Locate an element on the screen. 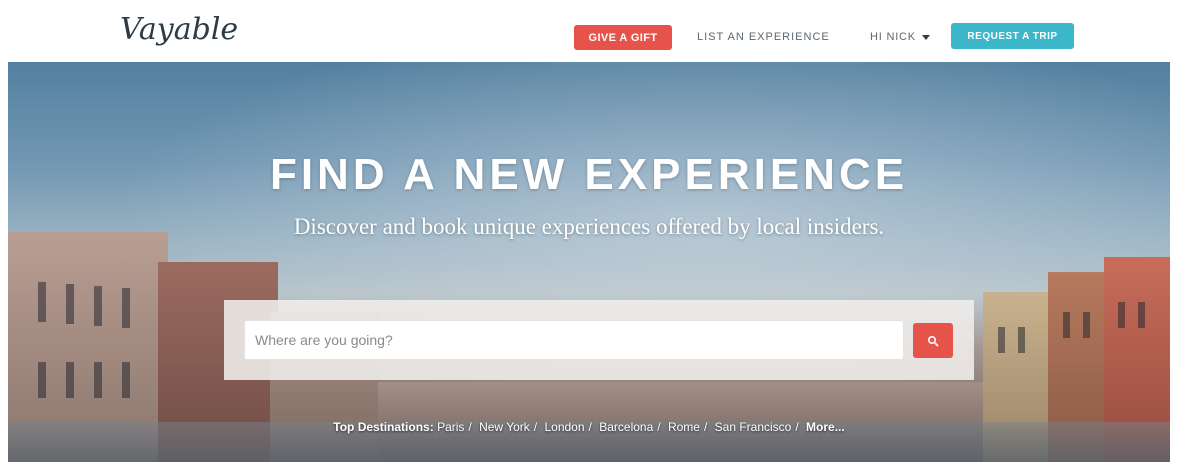  destination-link: London is located at coordinates (564, 427).